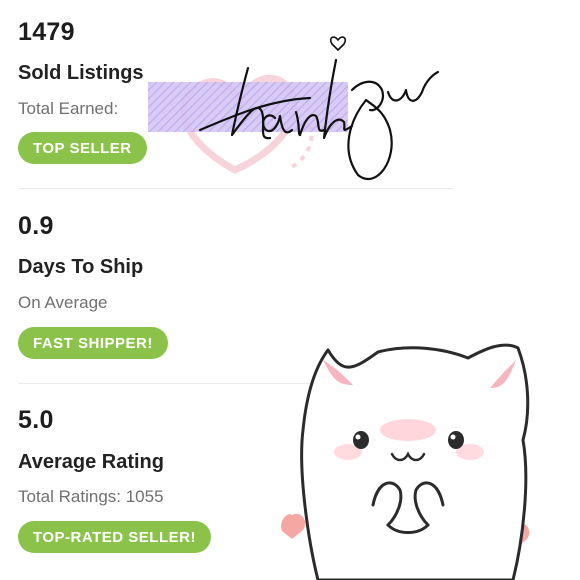  Describe the element at coordinates (114, 537) in the screenshot. I see `top-rated-seller-badge: TOP-RATED SELLER!` at that location.